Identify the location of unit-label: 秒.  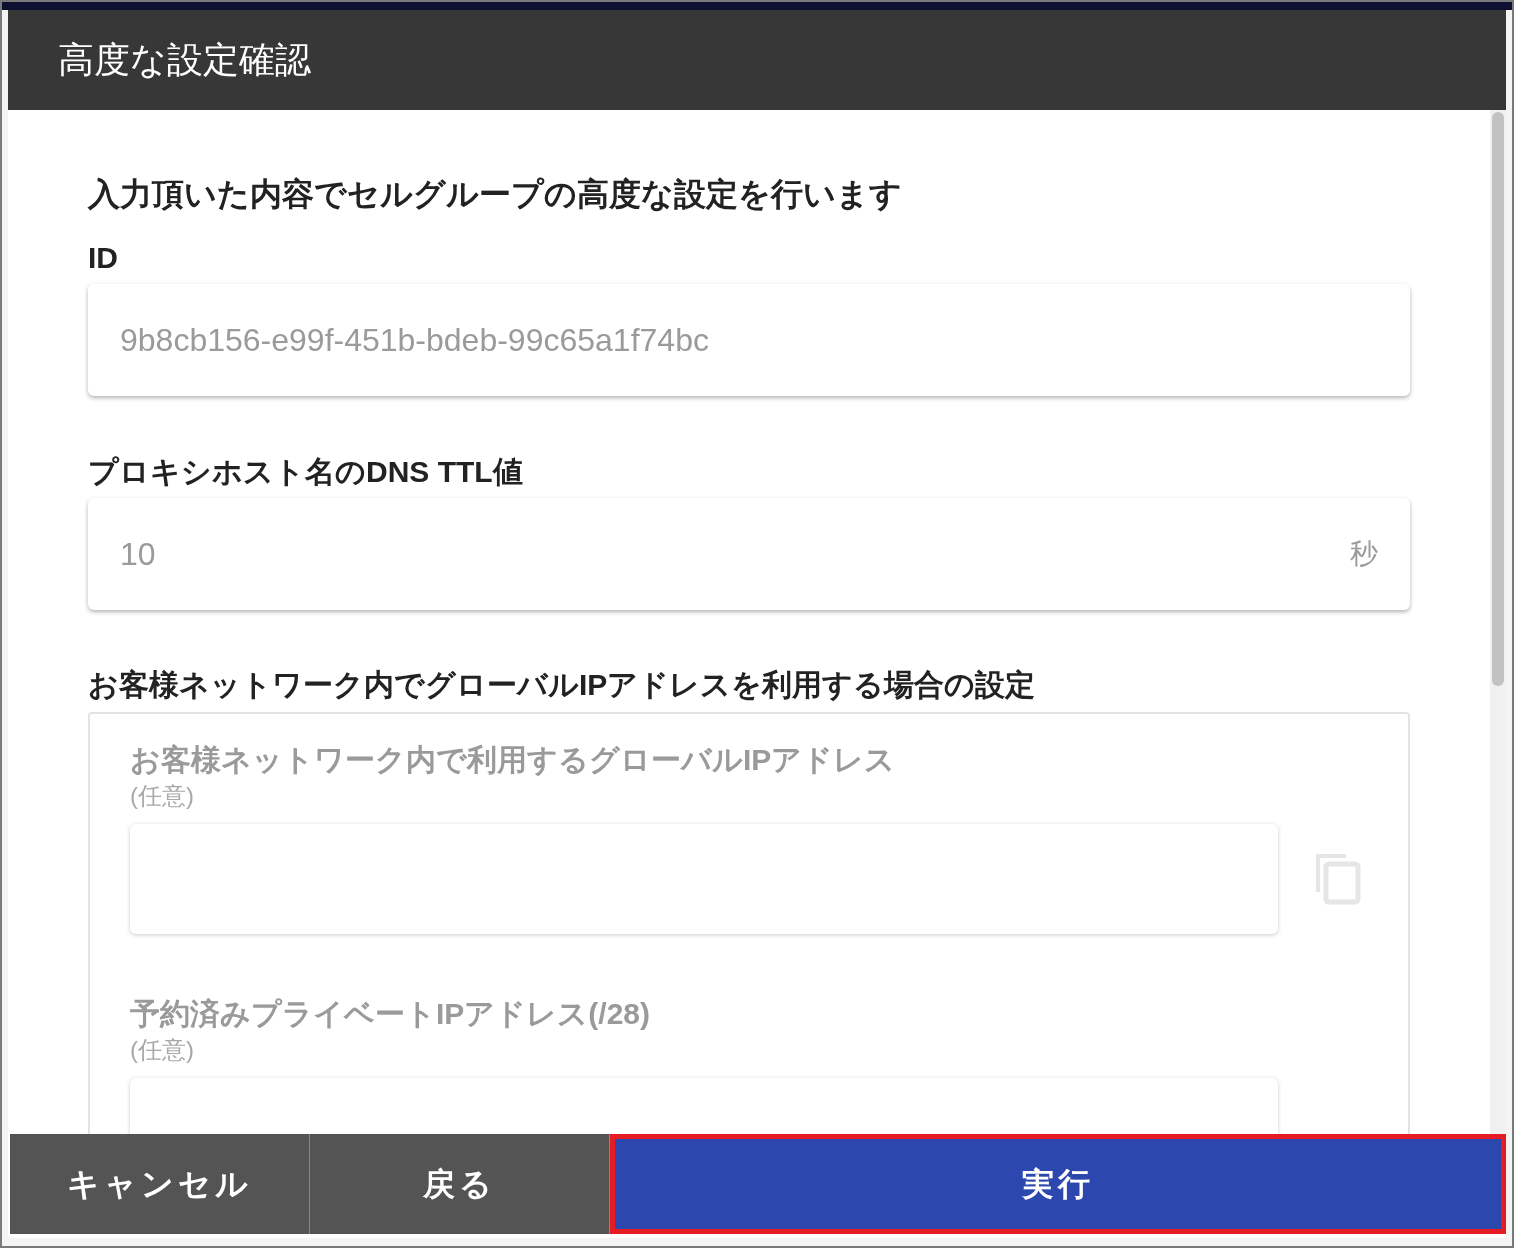
(1364, 554).